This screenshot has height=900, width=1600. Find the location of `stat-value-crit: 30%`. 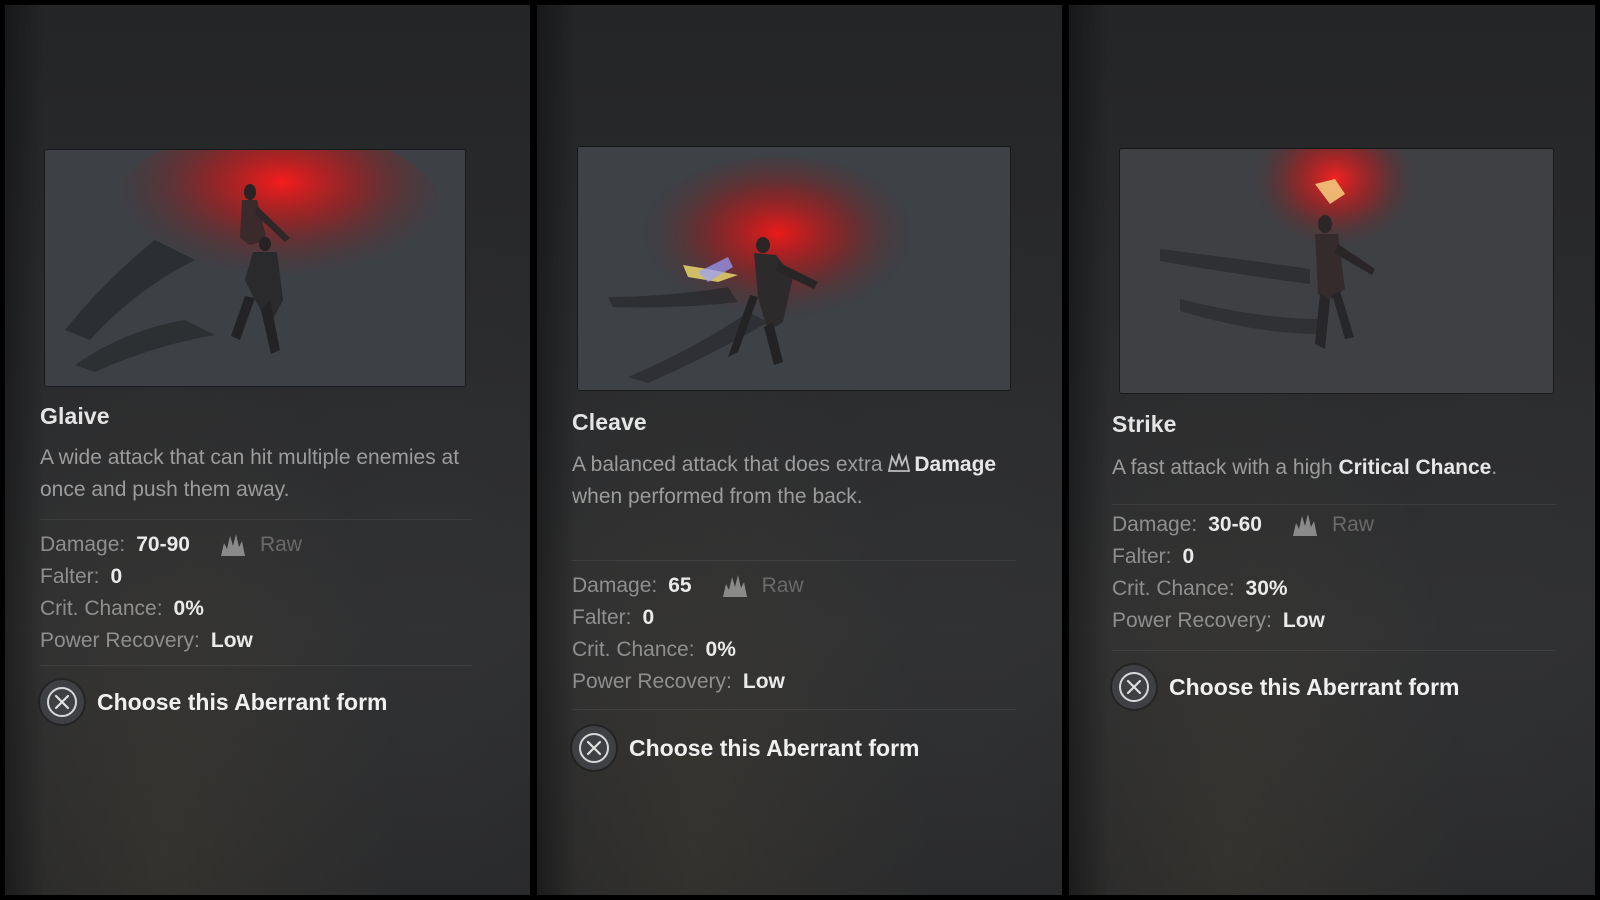

stat-value-crit: 30% is located at coordinates (1266, 588).